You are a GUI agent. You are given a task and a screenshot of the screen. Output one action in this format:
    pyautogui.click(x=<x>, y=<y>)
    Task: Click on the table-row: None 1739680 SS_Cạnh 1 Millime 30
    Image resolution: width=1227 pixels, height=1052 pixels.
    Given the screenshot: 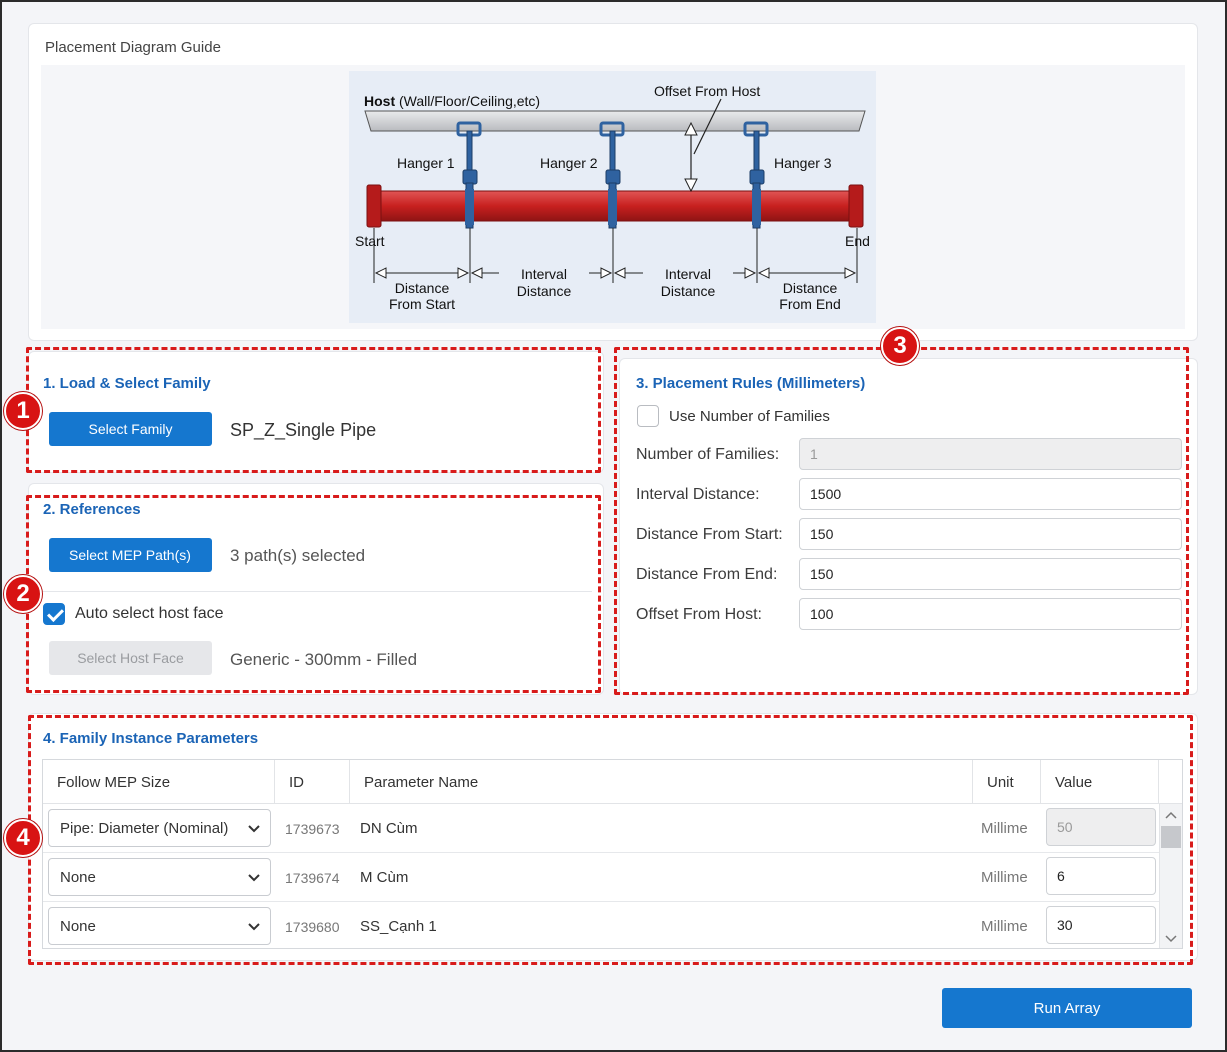 What is the action you would take?
    pyautogui.click(x=601, y=925)
    